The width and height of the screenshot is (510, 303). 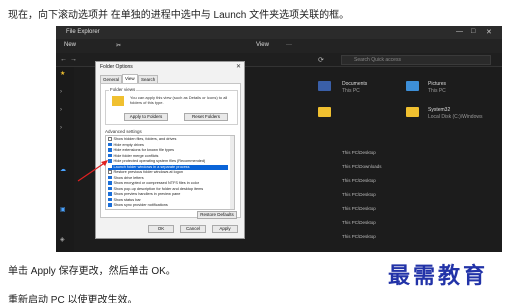 What do you see at coordinates (92, 171) in the screenshot?
I see `red-arrow-annotation` at bounding box center [92, 171].